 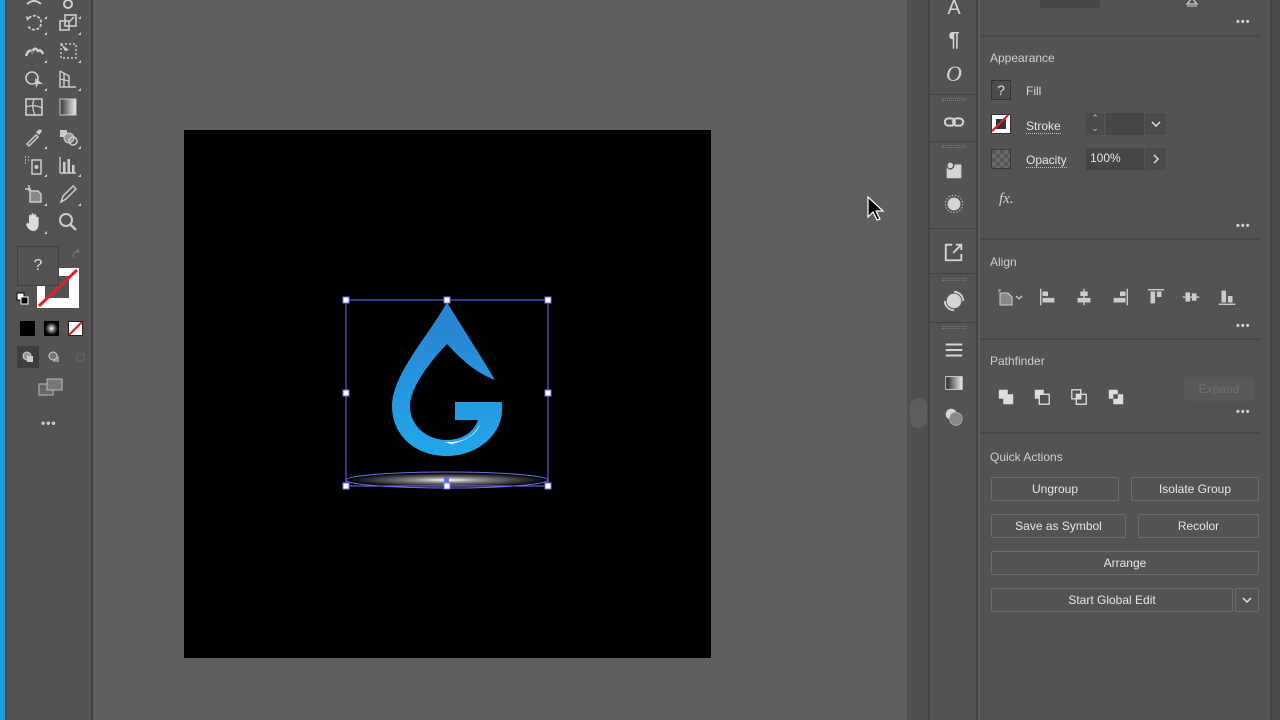 I want to click on symbols-icon, so click(x=954, y=170).